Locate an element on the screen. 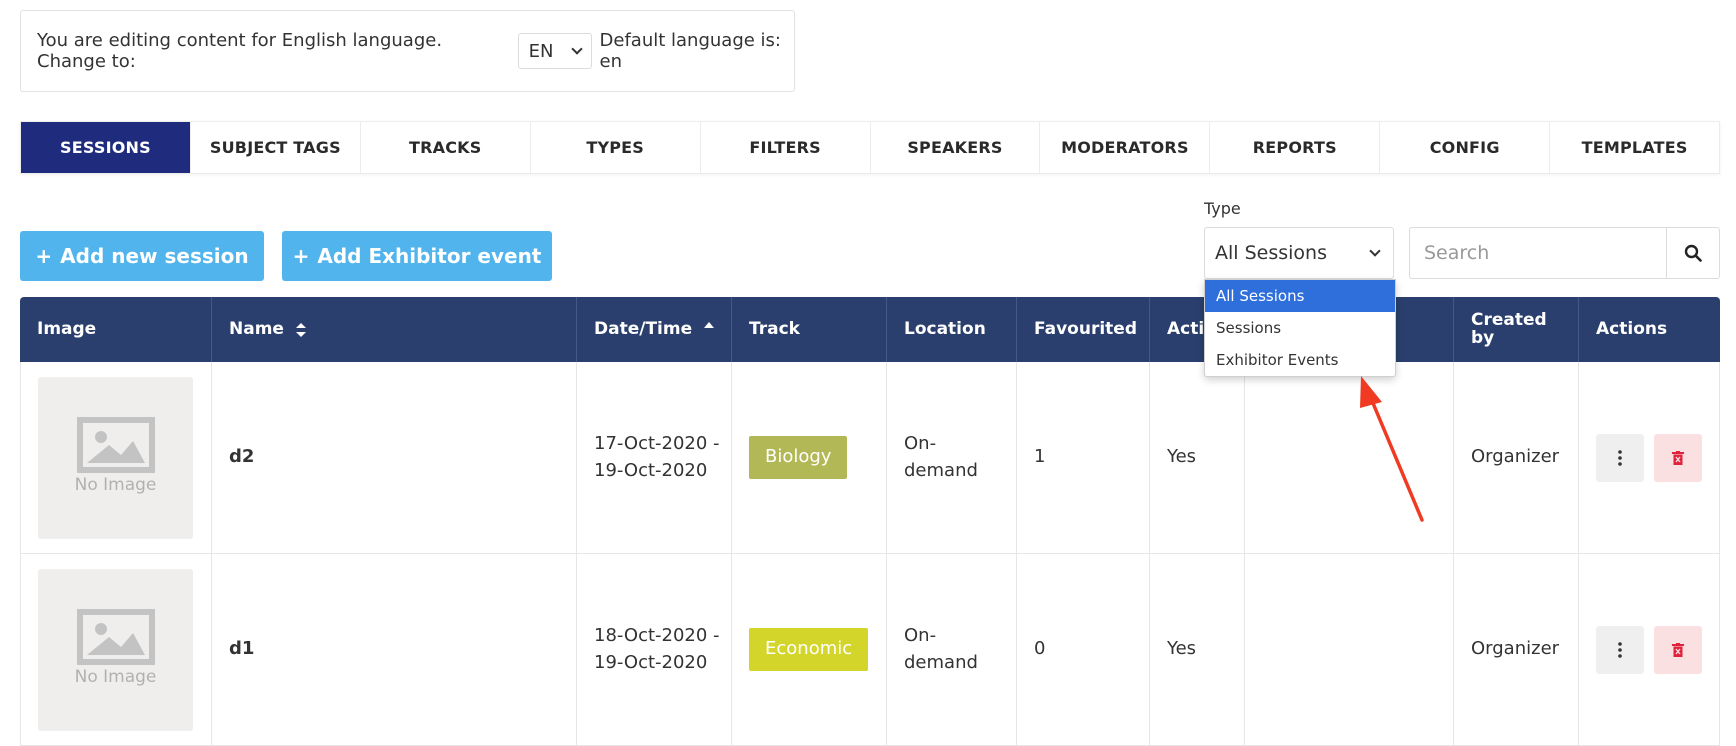  track-cell: Economic is located at coordinates (809, 649).